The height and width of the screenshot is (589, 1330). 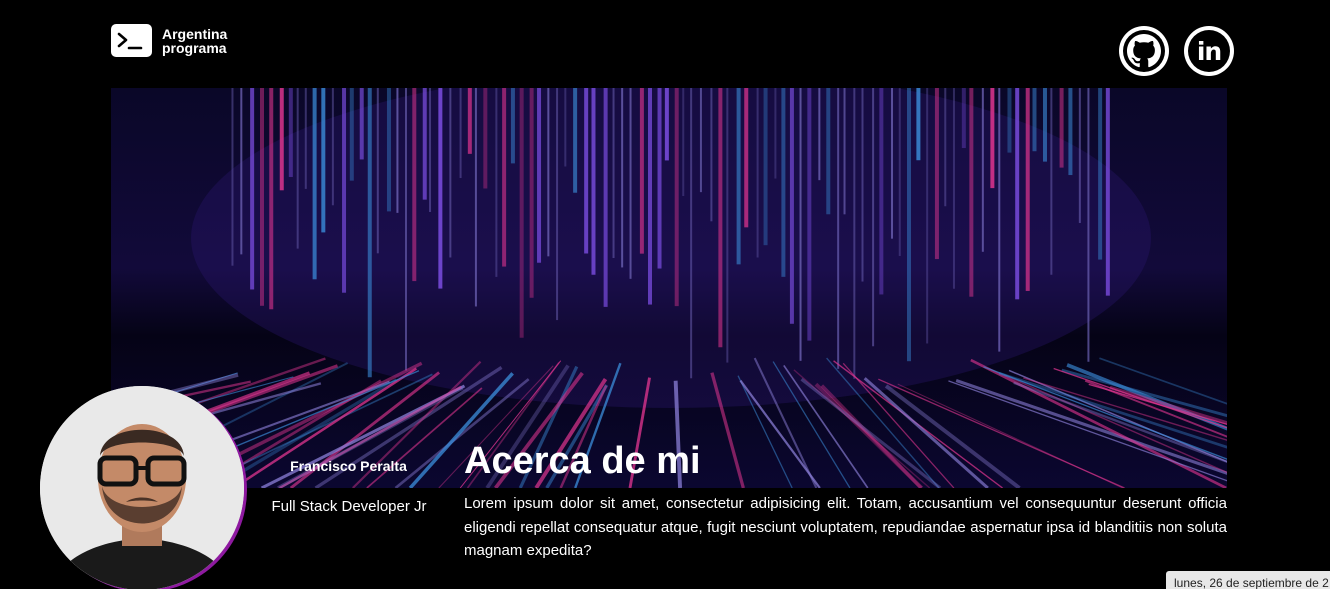 I want to click on date-tooltip: lunes, 26 de septiembre de 2, so click(x=1248, y=580).